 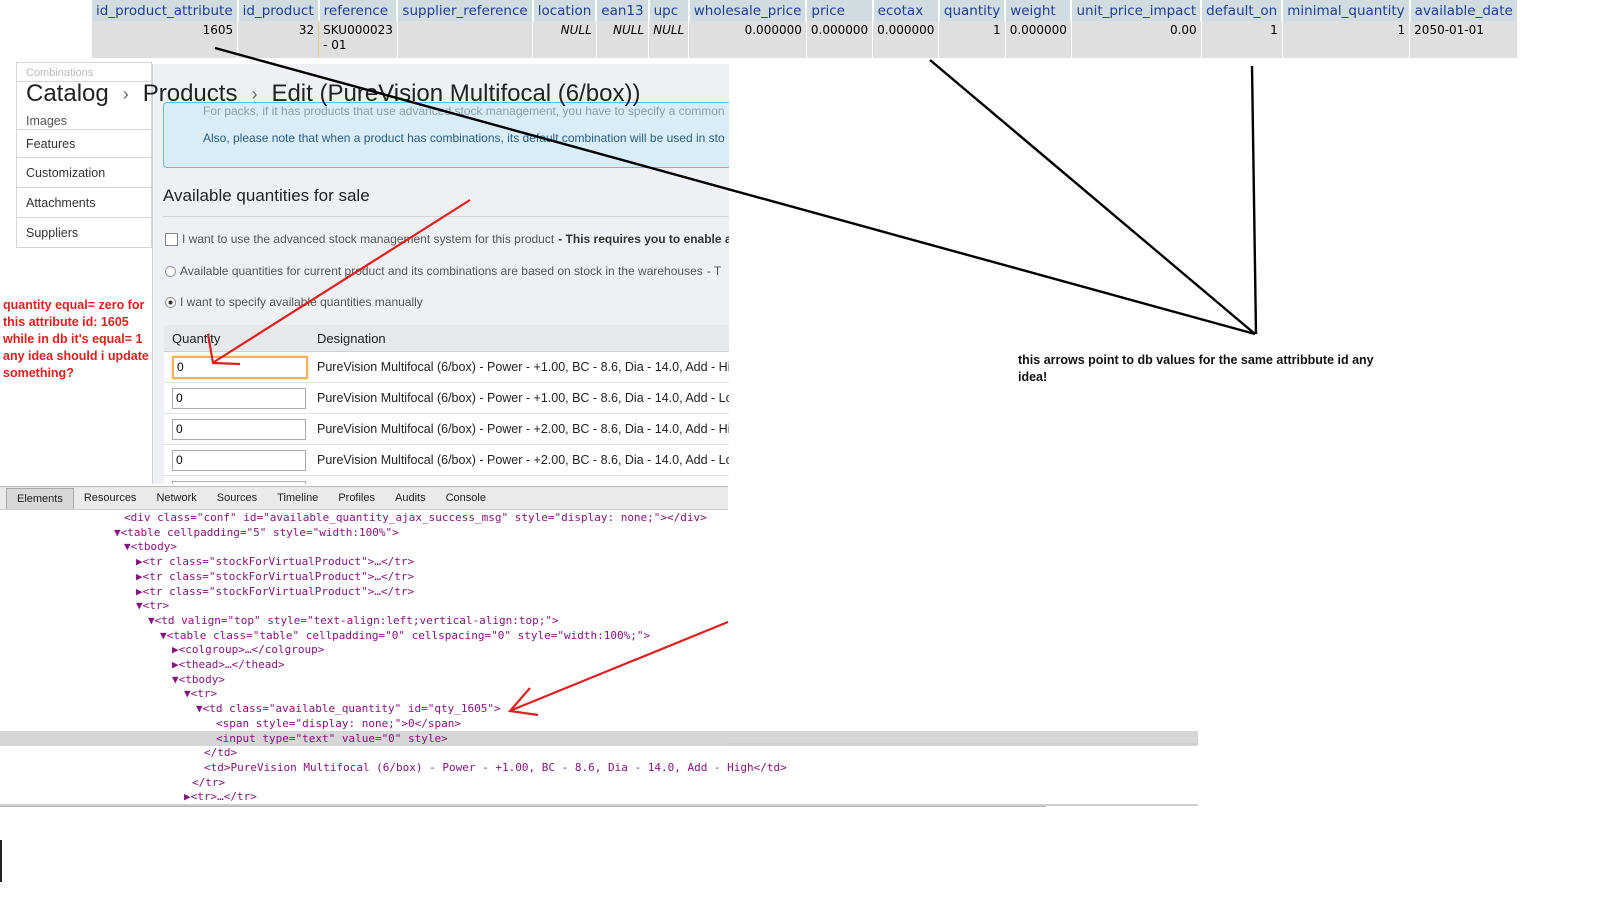 I want to click on db-col-location: location, so click(x=565, y=10).